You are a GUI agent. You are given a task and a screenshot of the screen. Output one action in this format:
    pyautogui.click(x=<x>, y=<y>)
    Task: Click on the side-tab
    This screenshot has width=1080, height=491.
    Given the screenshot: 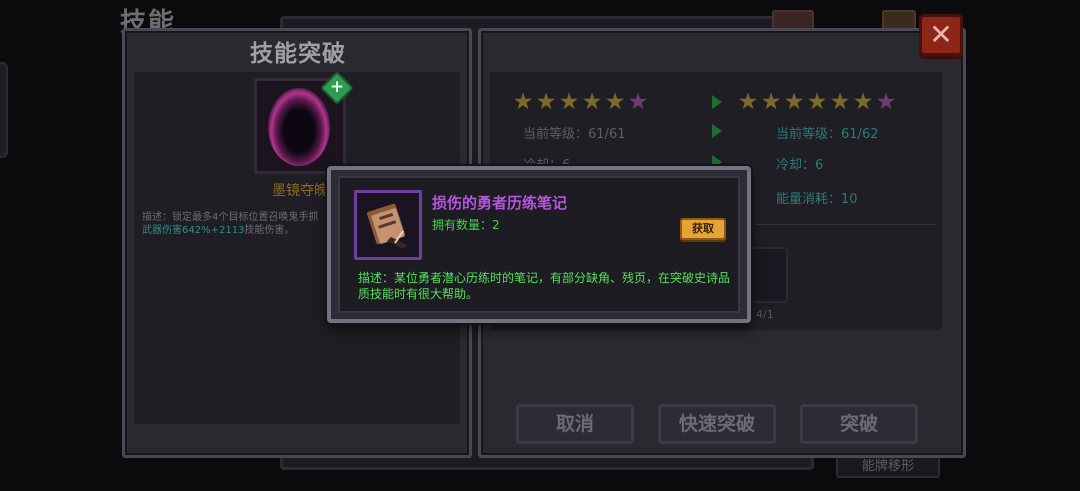 What is the action you would take?
    pyautogui.click(x=4, y=110)
    